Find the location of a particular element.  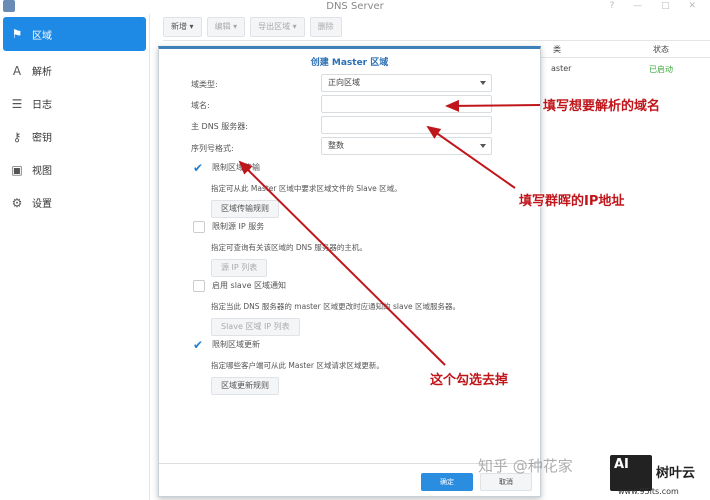

watermark-brand: 树叶云 is located at coordinates (676, 473).